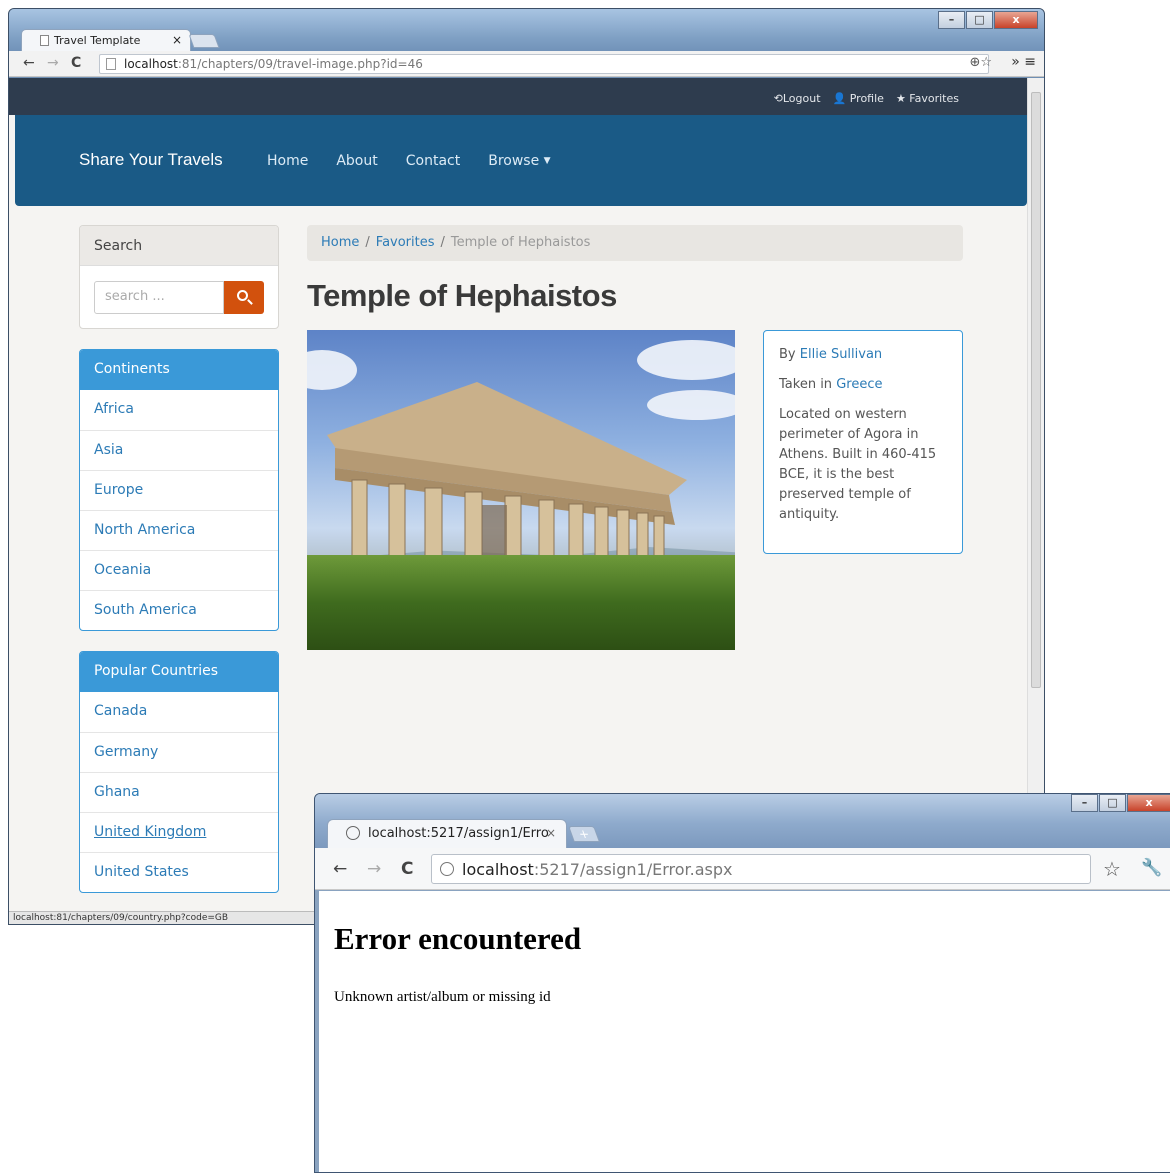  What do you see at coordinates (287, 161) in the screenshot?
I see `nav-home: Home` at bounding box center [287, 161].